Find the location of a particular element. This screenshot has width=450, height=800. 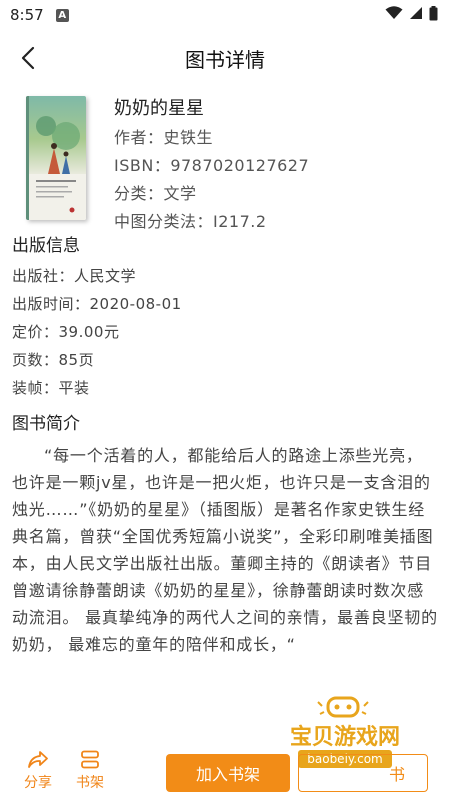

chevron-left-icon is located at coordinates (28, 58).